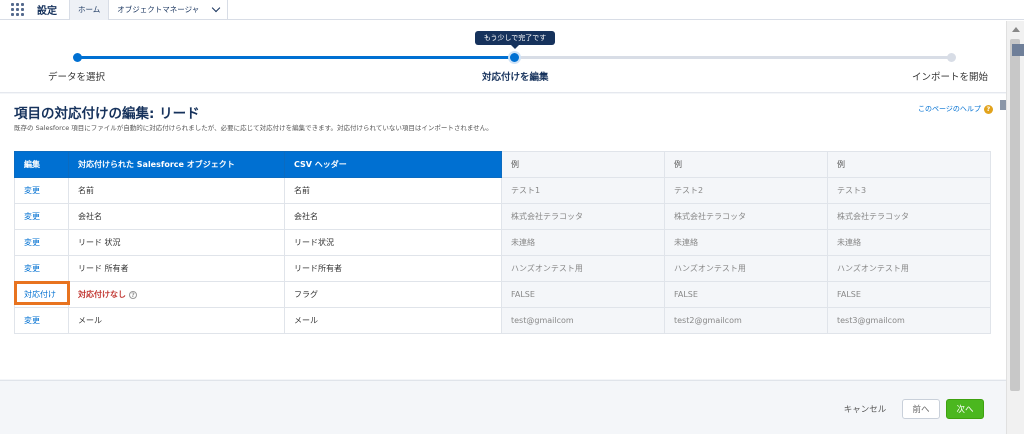 Image resolution: width=1024 pixels, height=434 pixels. I want to click on mapped-field: 会社名, so click(176, 216).